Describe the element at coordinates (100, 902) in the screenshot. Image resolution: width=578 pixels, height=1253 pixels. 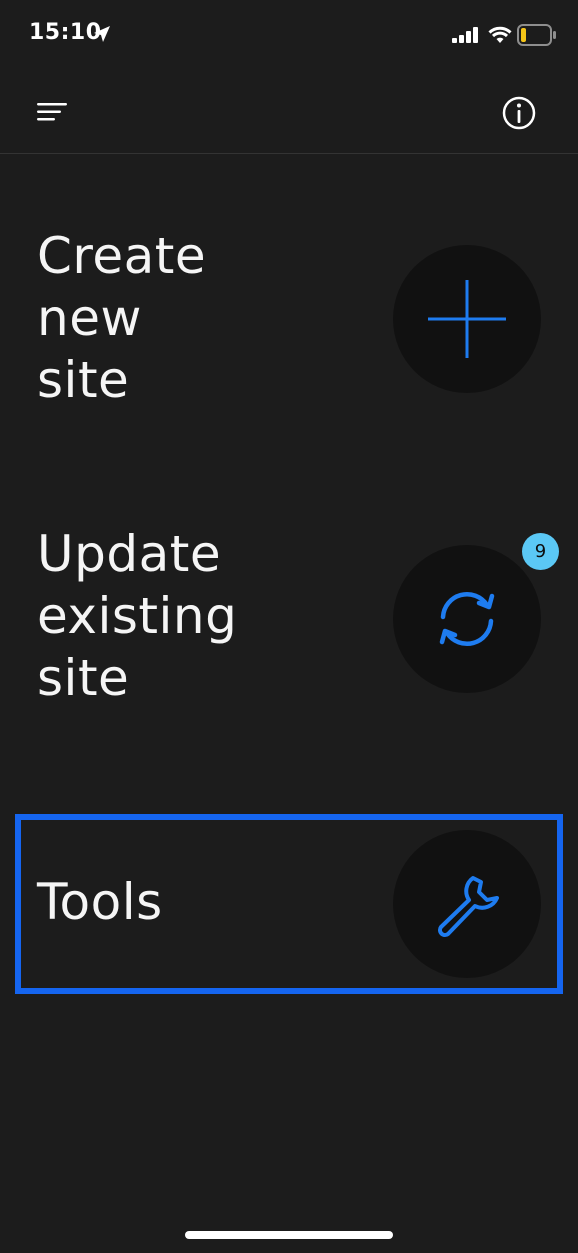
I see `tools-label: Tools` at that location.